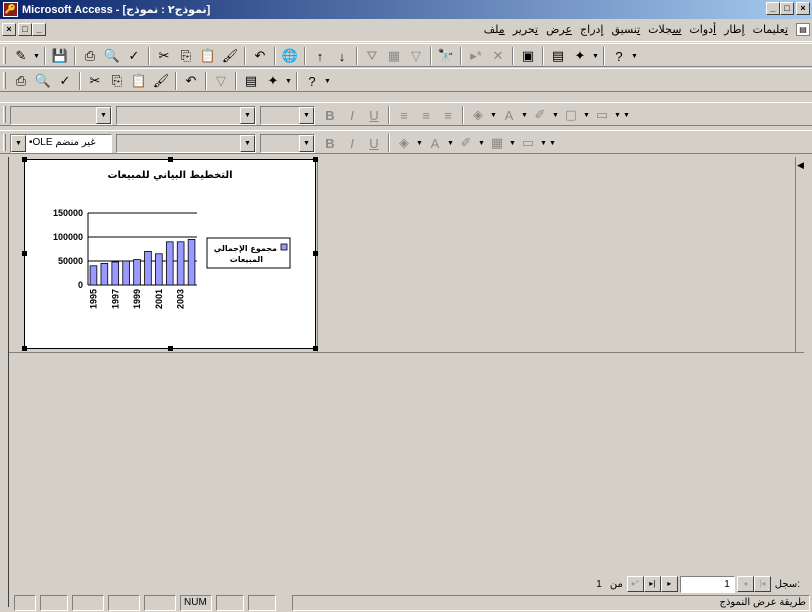 The image size is (812, 612). What do you see at coordinates (9, 29) in the screenshot?
I see `doc-close-button: ×` at bounding box center [9, 29].